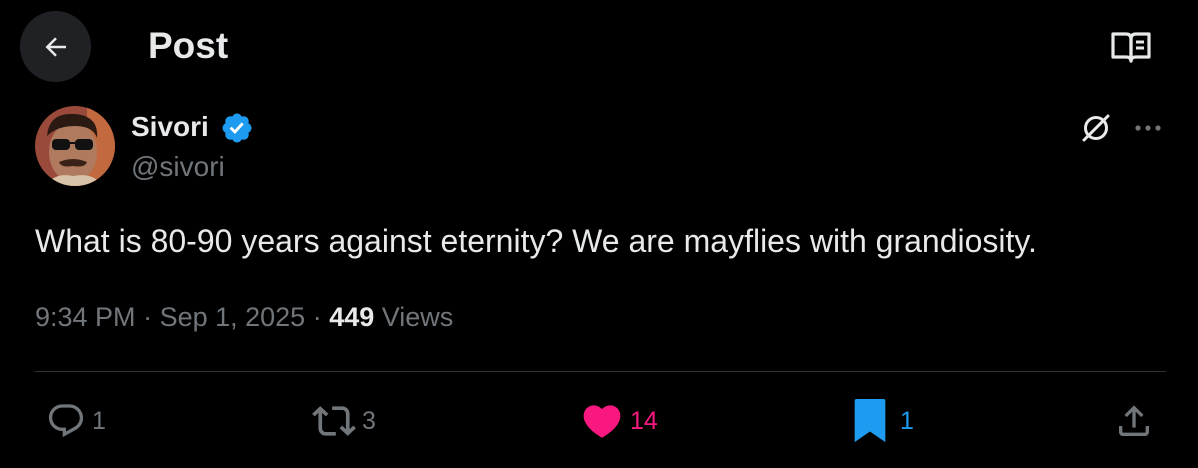 The image size is (1198, 468). Describe the element at coordinates (600, 371) in the screenshot. I see `divider` at that location.